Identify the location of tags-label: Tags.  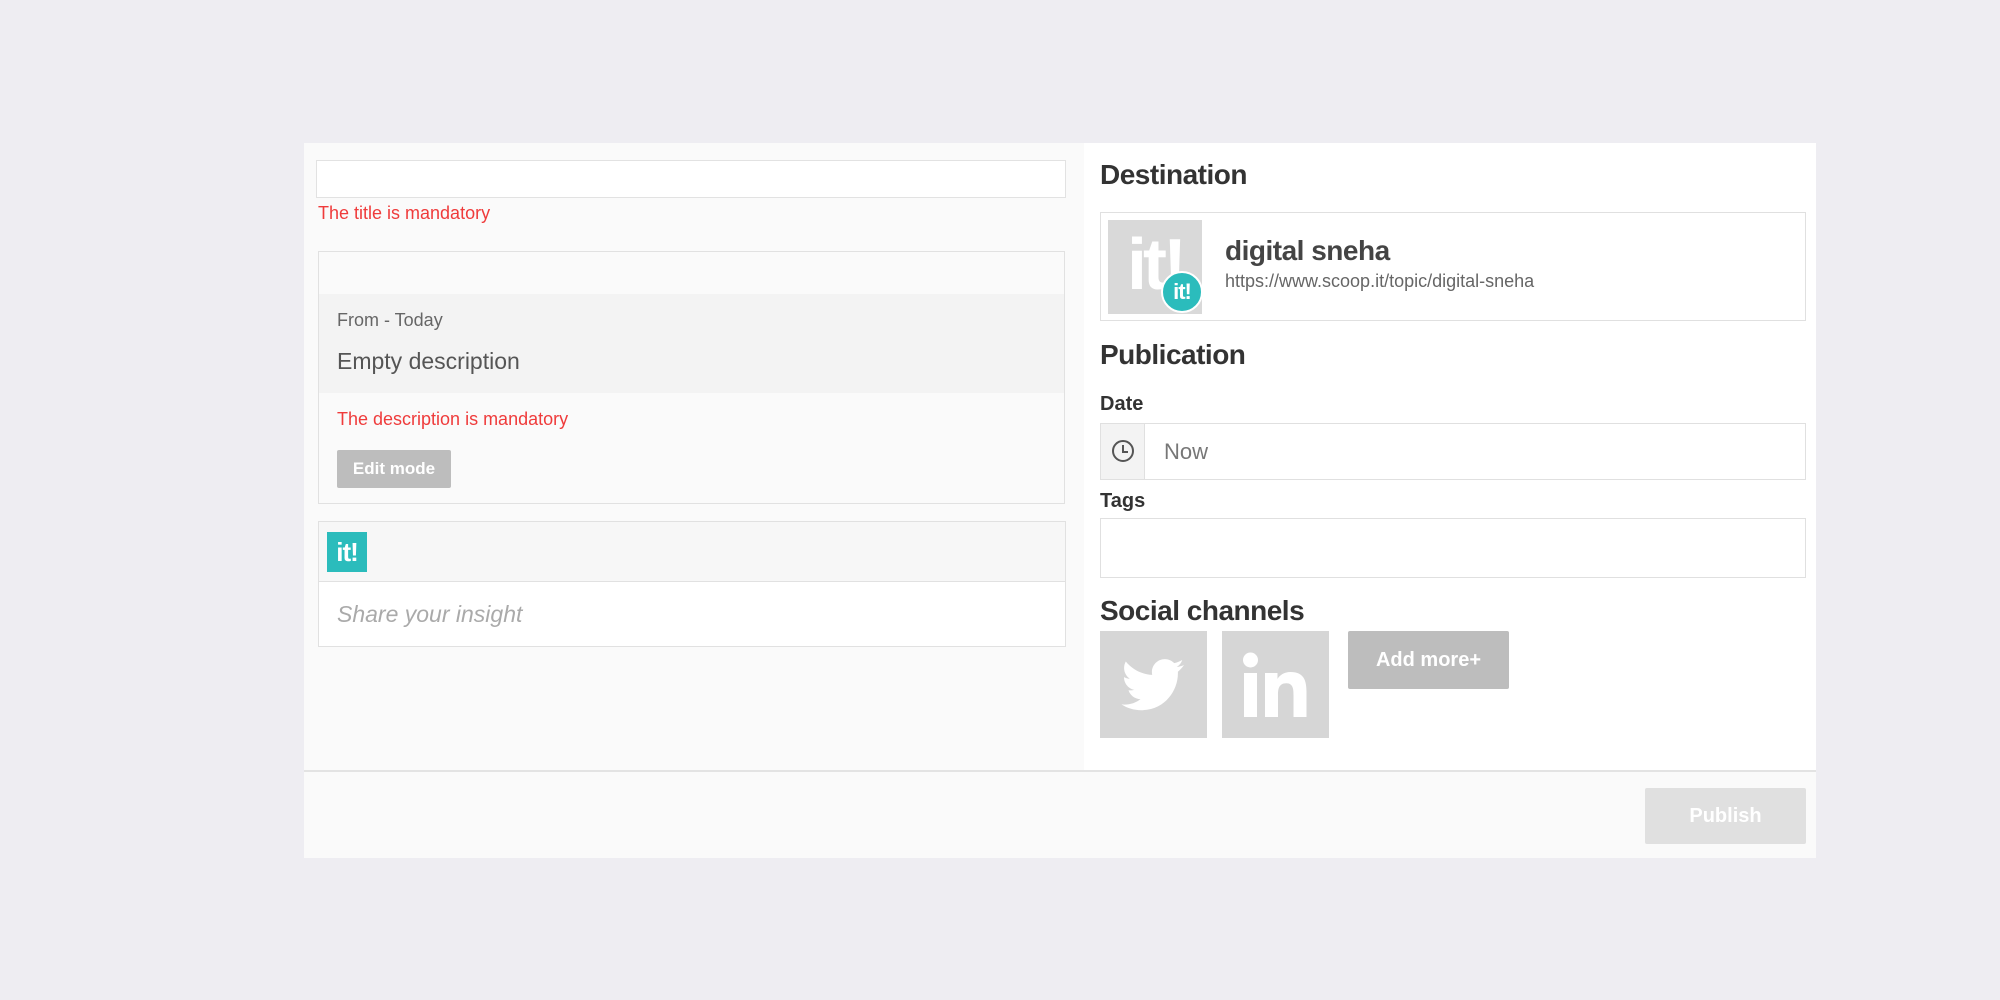
(1123, 501).